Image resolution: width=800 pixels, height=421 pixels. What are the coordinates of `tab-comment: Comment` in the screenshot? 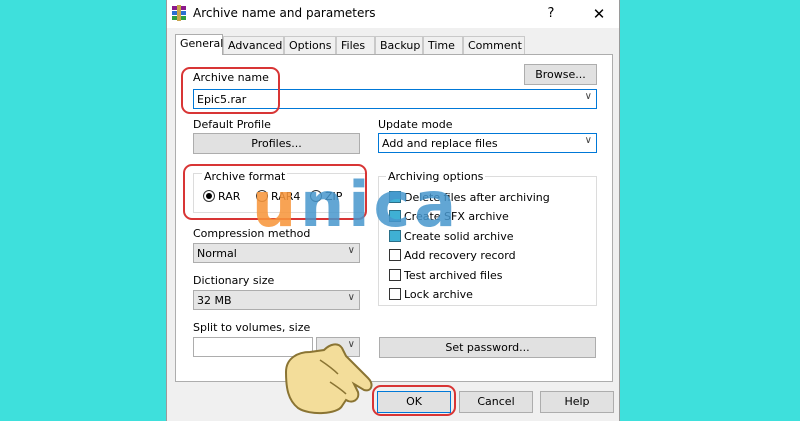 It's located at (494, 45).